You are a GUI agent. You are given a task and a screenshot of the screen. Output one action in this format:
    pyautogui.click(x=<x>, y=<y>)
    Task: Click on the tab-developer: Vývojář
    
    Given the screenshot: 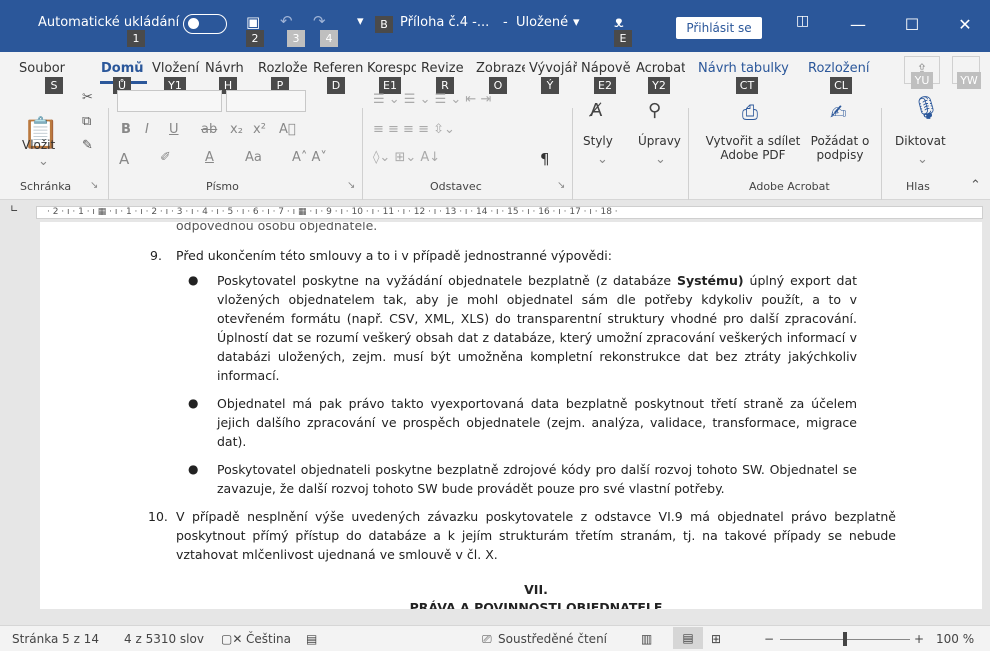 What is the action you would take?
    pyautogui.click(x=553, y=68)
    